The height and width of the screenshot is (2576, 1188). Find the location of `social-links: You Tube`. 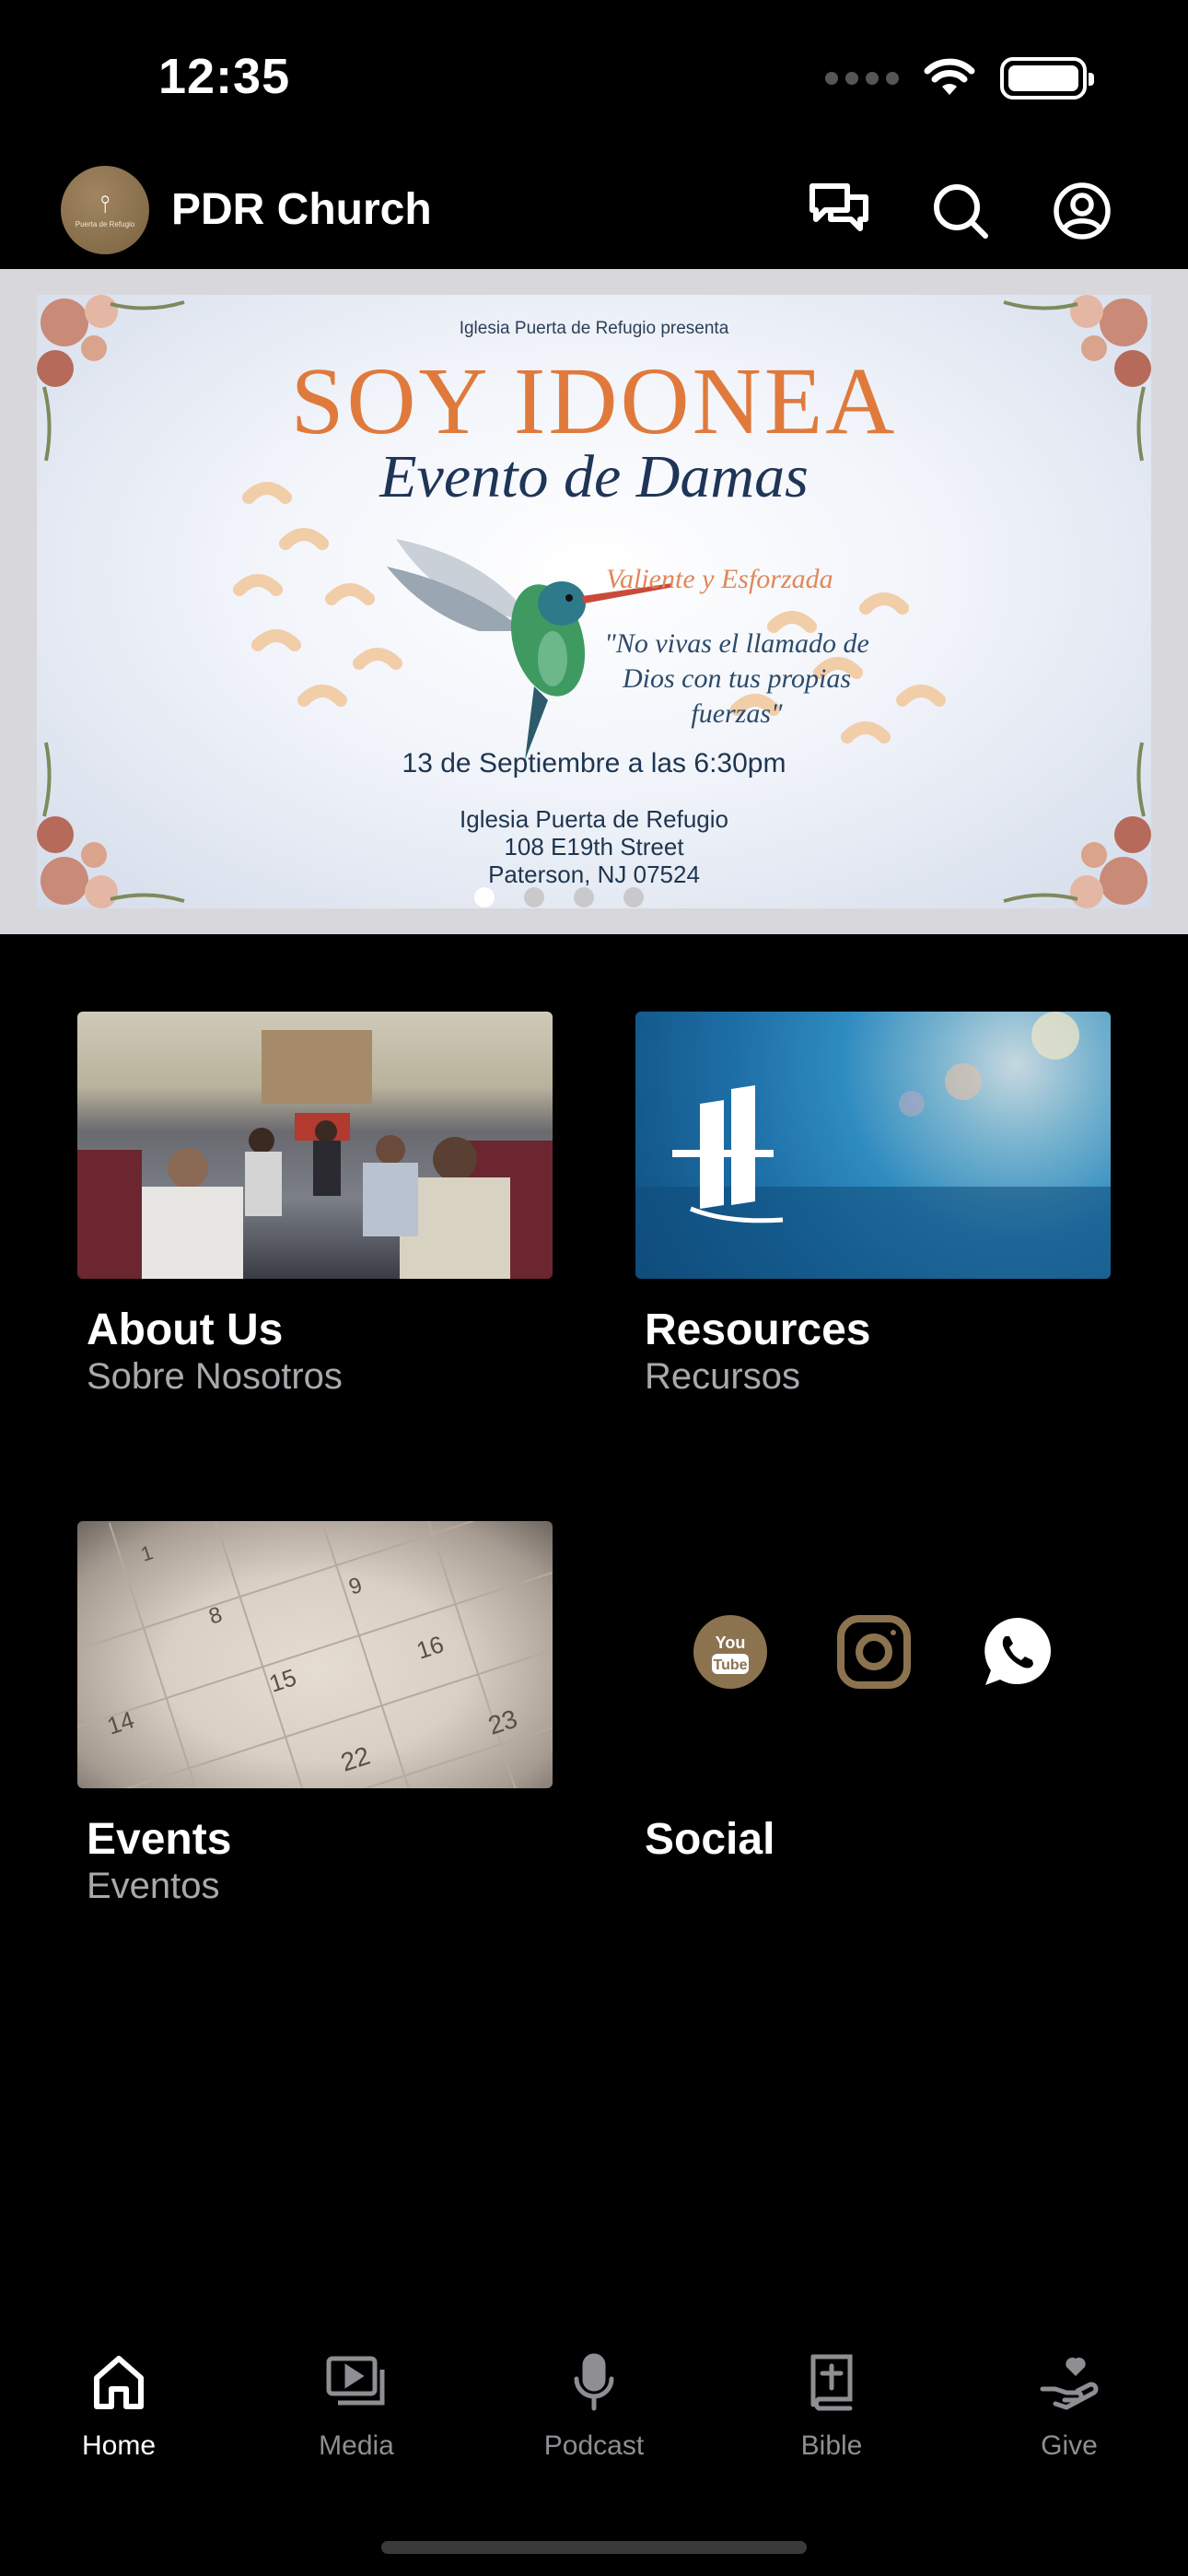

social-links: You Tube is located at coordinates (874, 1652).